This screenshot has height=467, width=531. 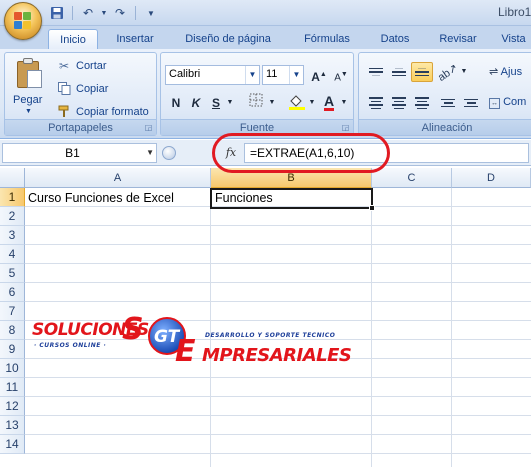 What do you see at coordinates (57, 13) in the screenshot?
I see `save-icon` at bounding box center [57, 13].